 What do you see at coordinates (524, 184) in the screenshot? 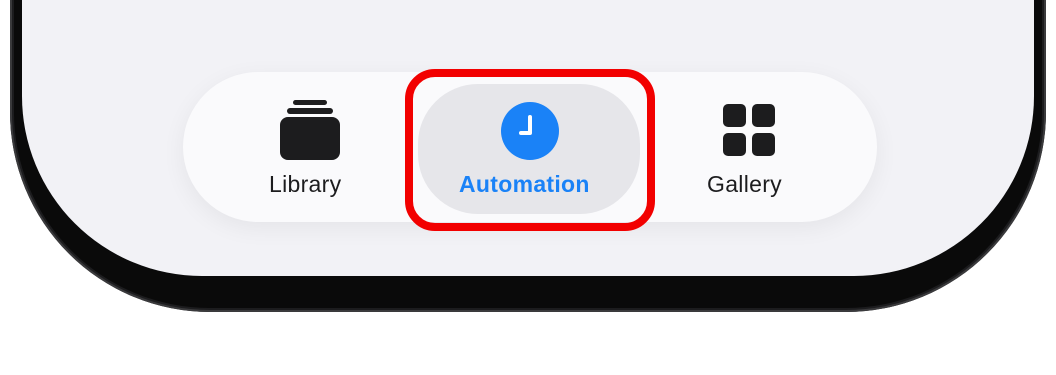
I see `tab-automation-label: Automation` at bounding box center [524, 184].